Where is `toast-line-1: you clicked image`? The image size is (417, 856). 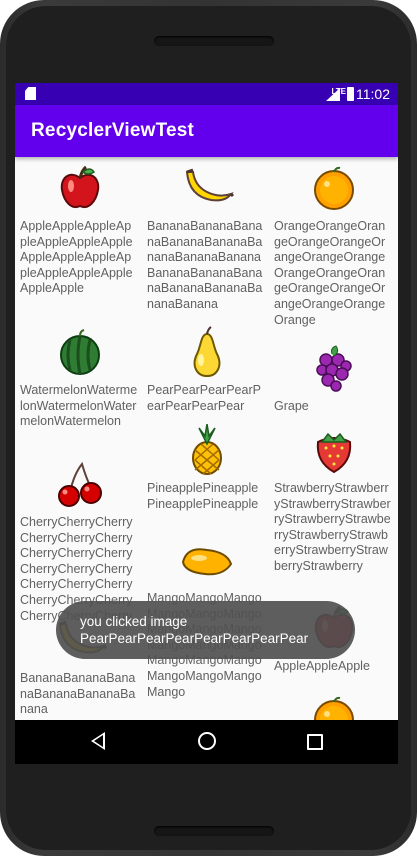
toast-line-1: you clicked image is located at coordinates (134, 621).